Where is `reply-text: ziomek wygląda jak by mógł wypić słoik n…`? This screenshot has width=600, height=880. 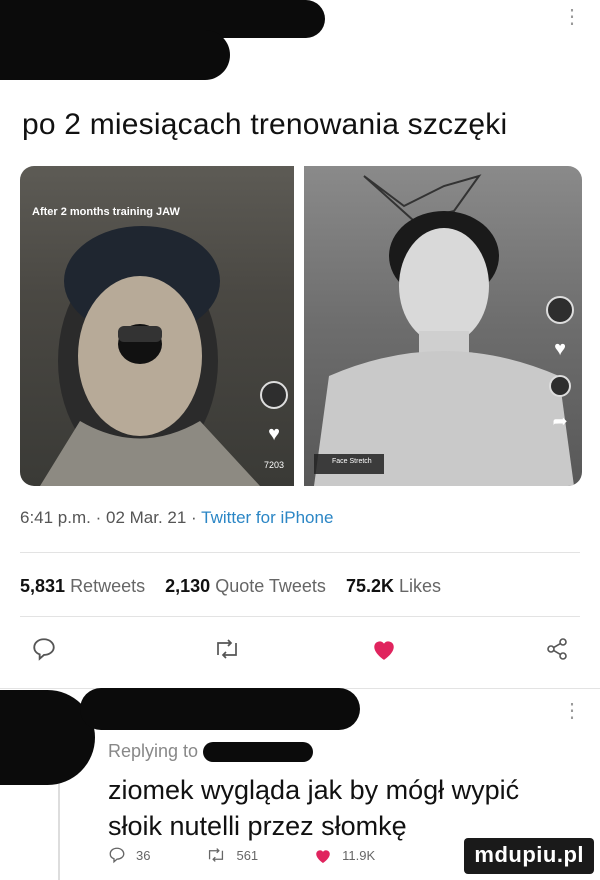
reply-text: ziomek wygląda jak by mógł wypić słoik n… is located at coordinates (314, 808).